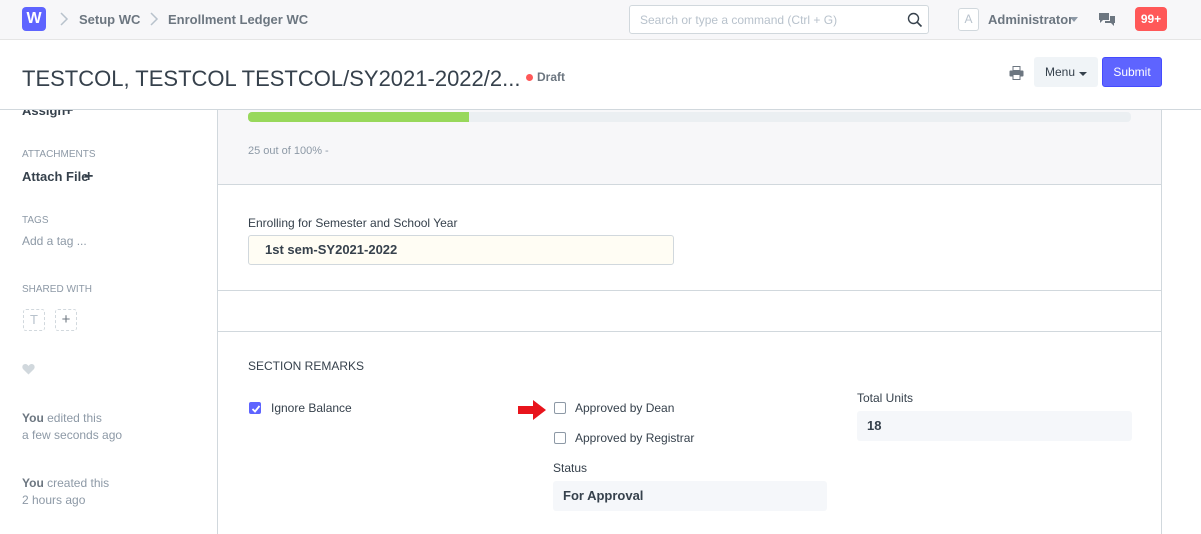  I want to click on progress-section: 25 out of 100% -, so click(689, 147).